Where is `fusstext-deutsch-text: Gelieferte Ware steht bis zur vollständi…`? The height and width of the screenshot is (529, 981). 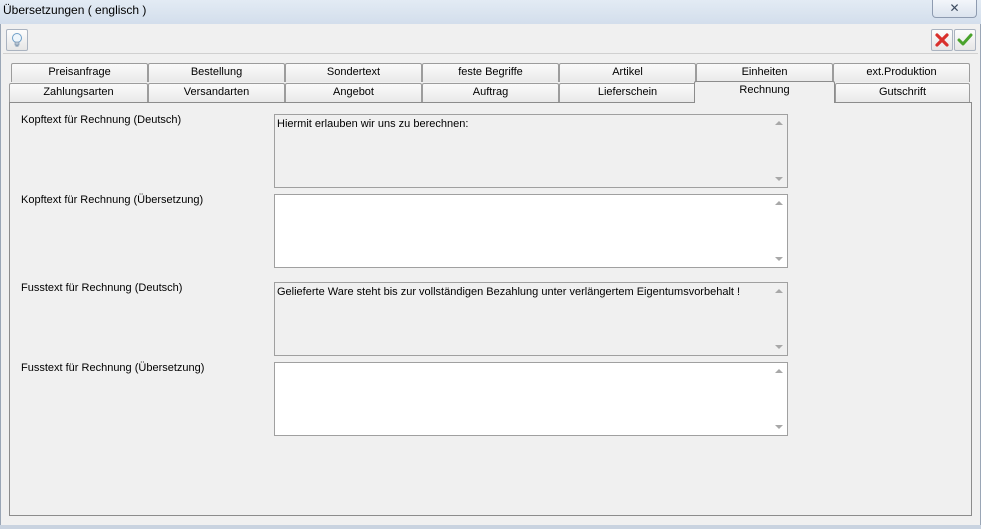
fusstext-deutsch-text: Gelieferte Ware steht bis zur vollständi… is located at coordinates (509, 292).